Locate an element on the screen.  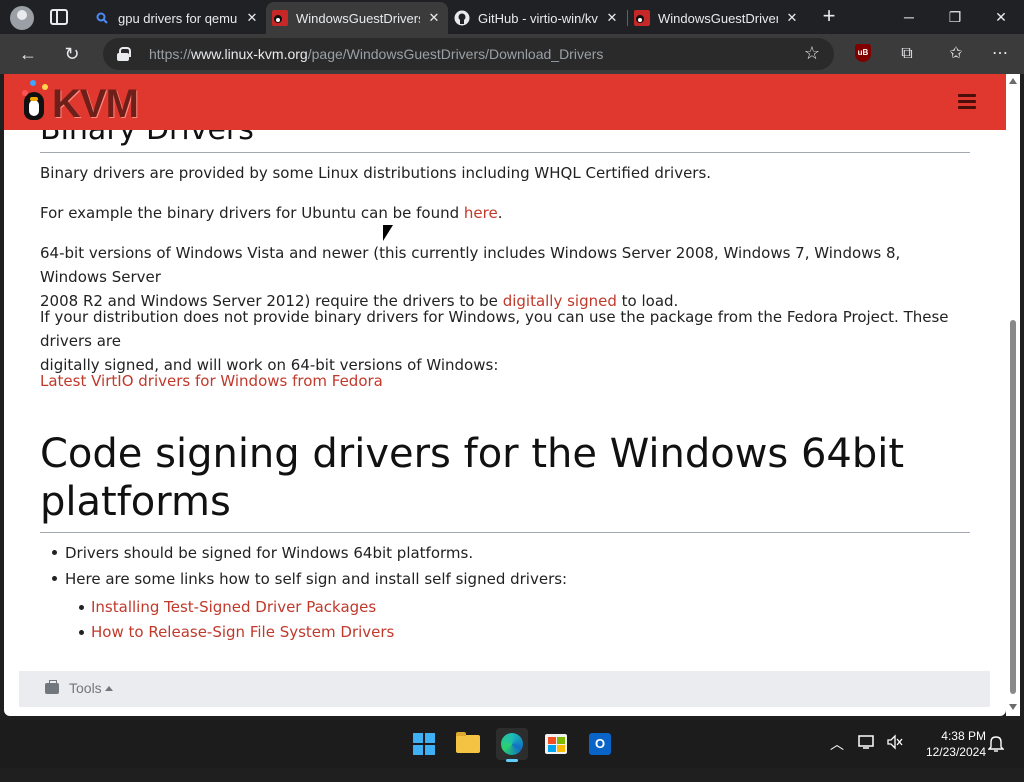
caret-up-icon is located at coordinates (109, 688).